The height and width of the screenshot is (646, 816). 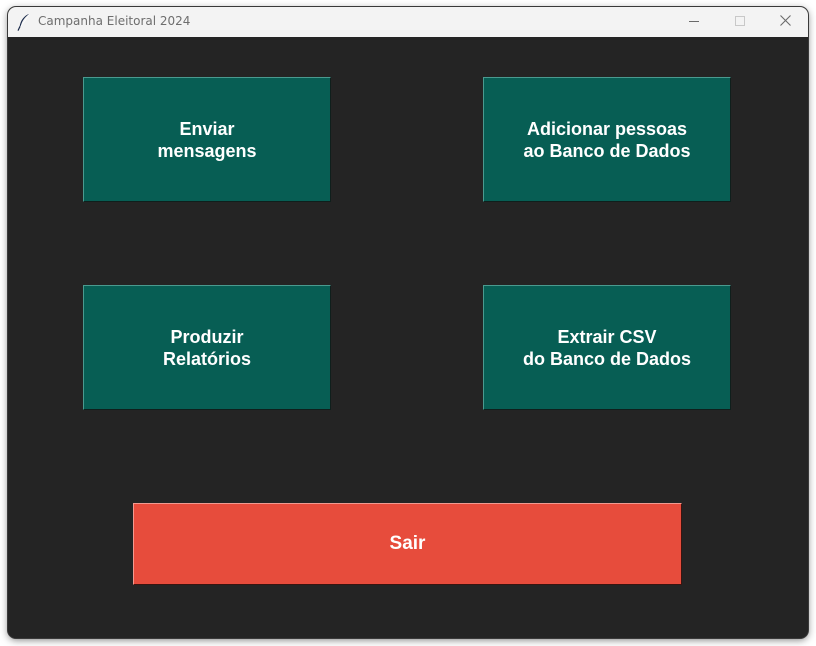 I want to click on produce-reports-button: Produzir Relatórios, so click(x=207, y=347).